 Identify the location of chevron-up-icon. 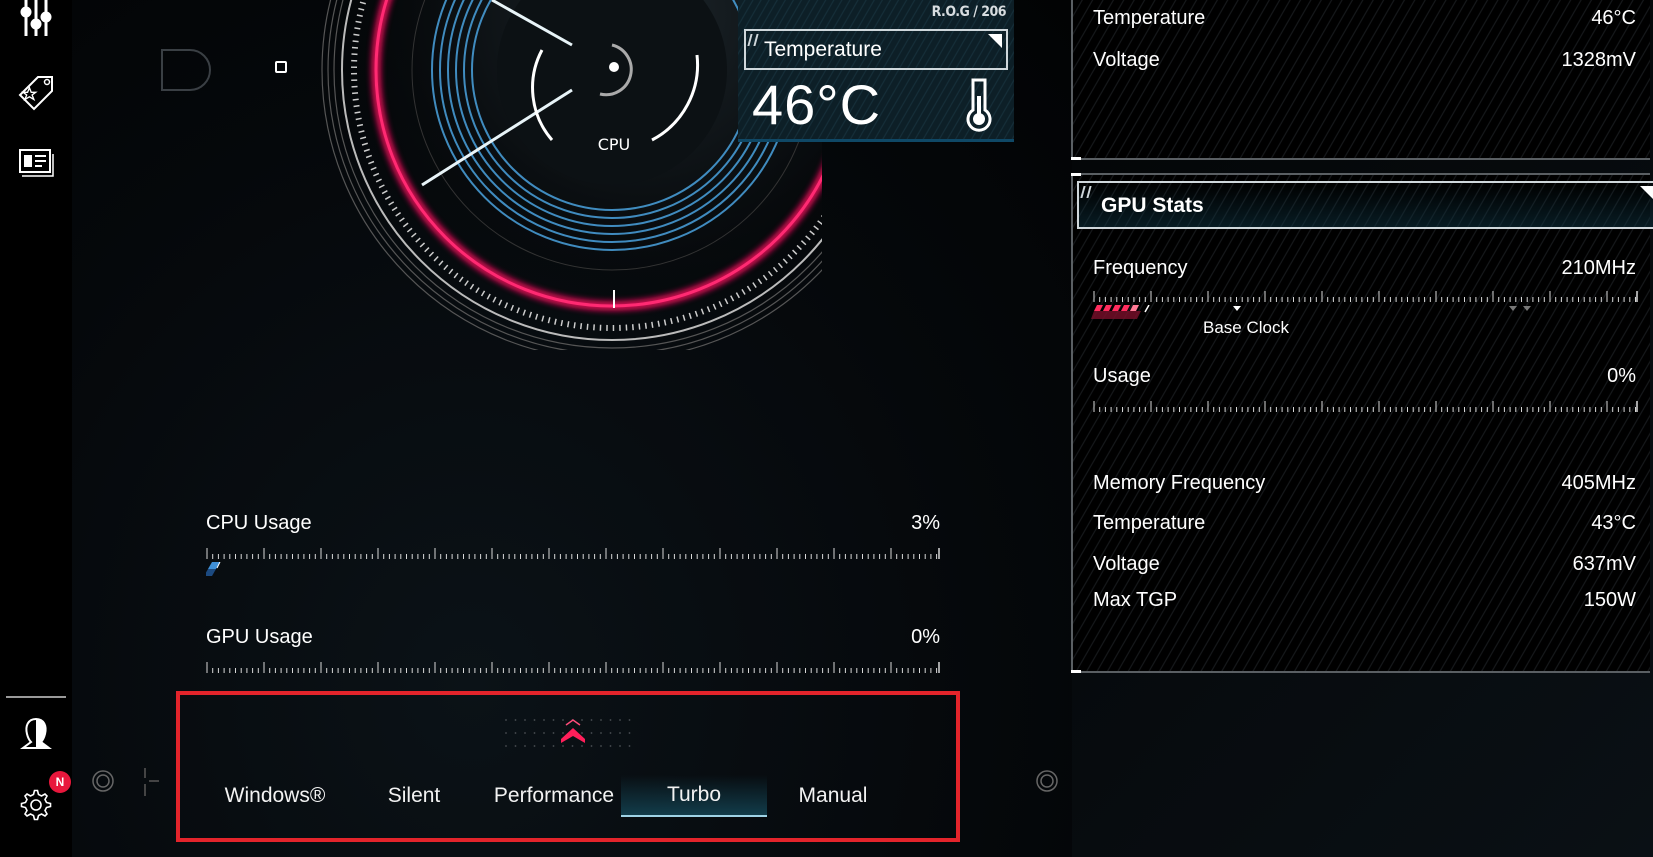
(573, 731).